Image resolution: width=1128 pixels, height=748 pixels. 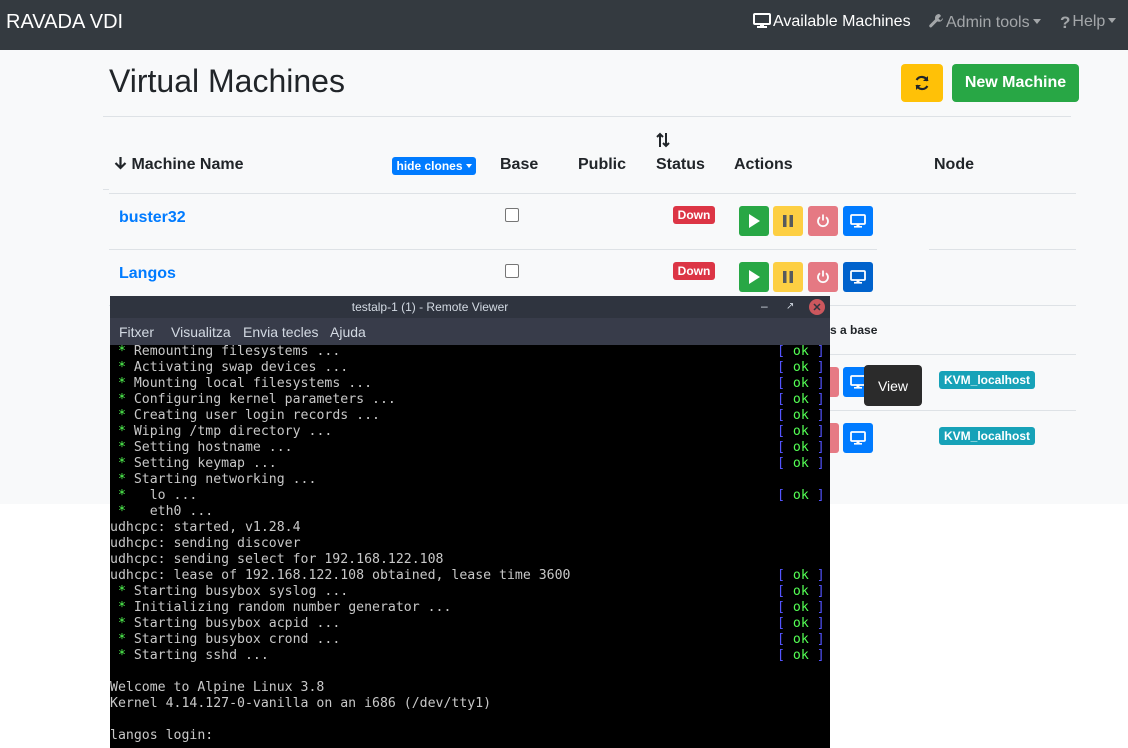 I want to click on column-header-public: Public, so click(x=602, y=165).